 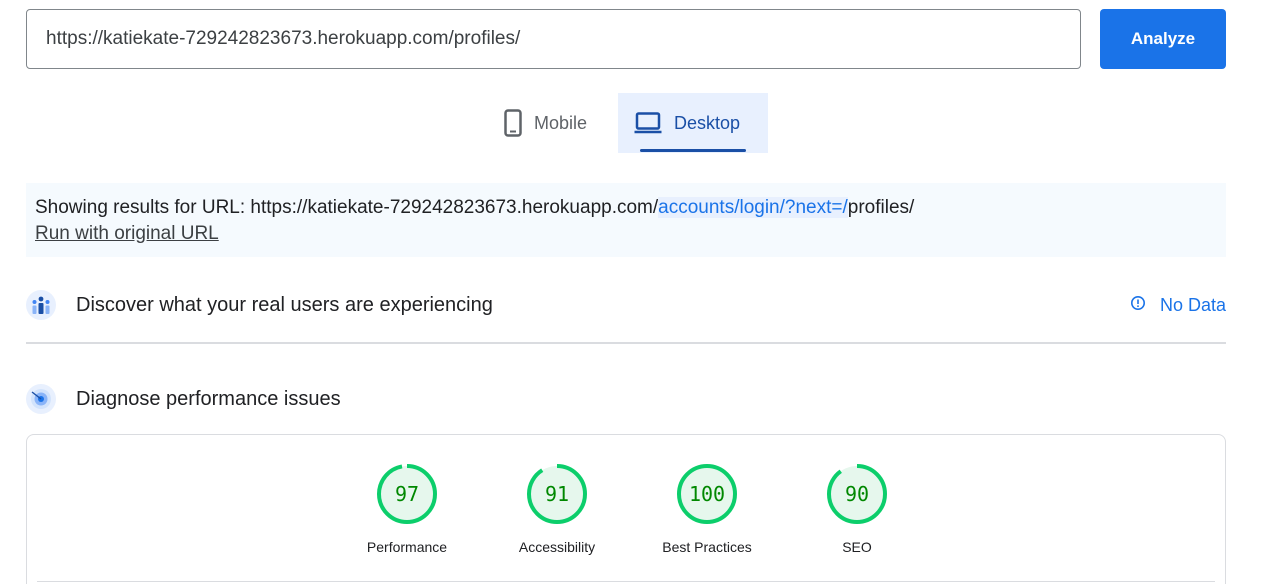 I want to click on diagnose-section-header: Diagnose performance issues, so click(x=626, y=399).